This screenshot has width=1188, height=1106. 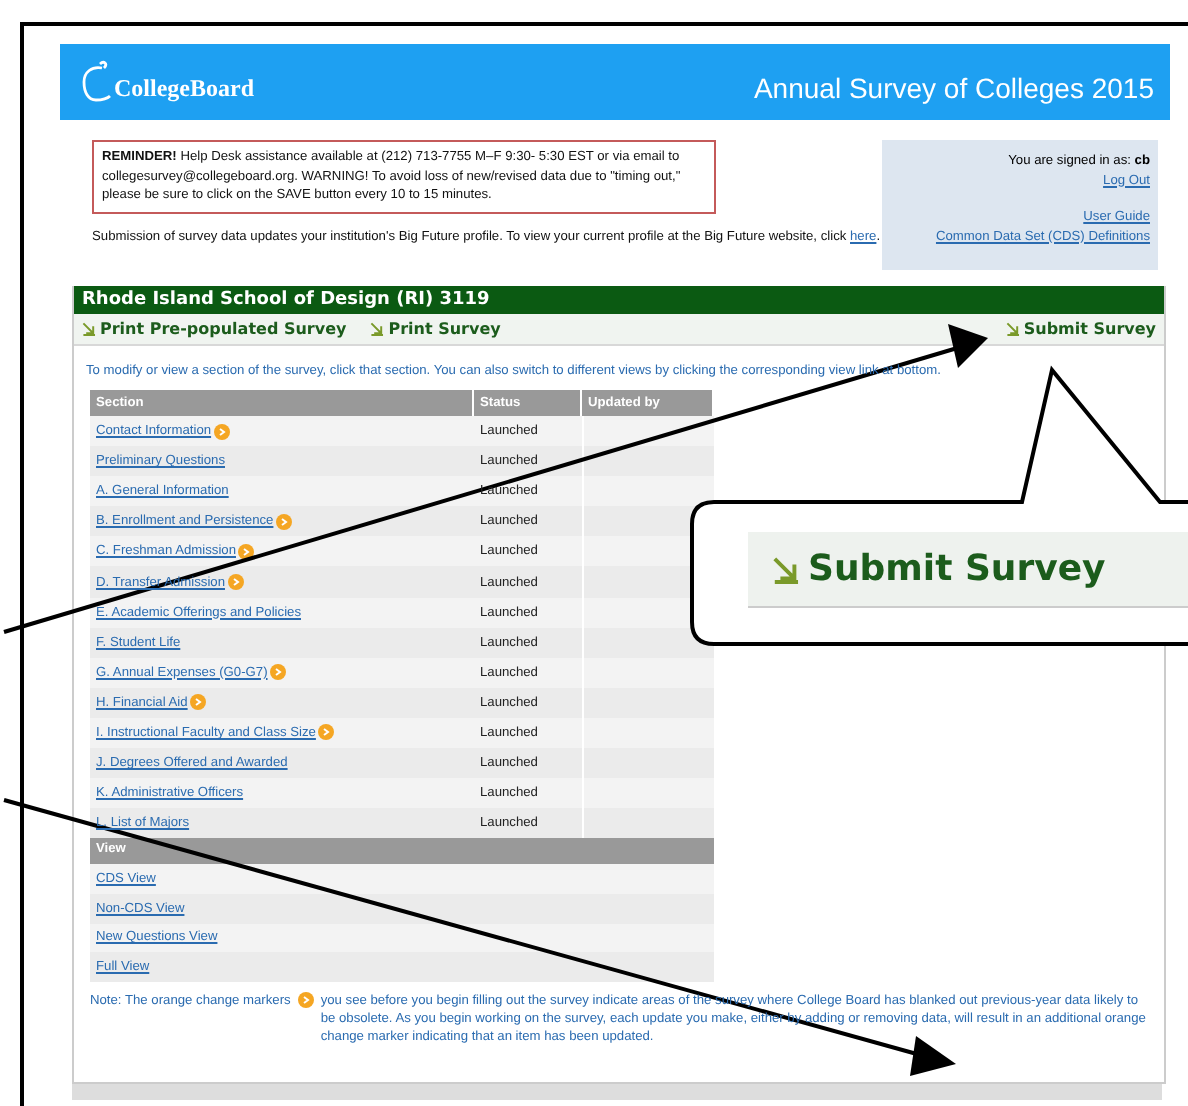 What do you see at coordinates (939, 569) in the screenshot?
I see `submit-survey-link: Submit Survey` at bounding box center [939, 569].